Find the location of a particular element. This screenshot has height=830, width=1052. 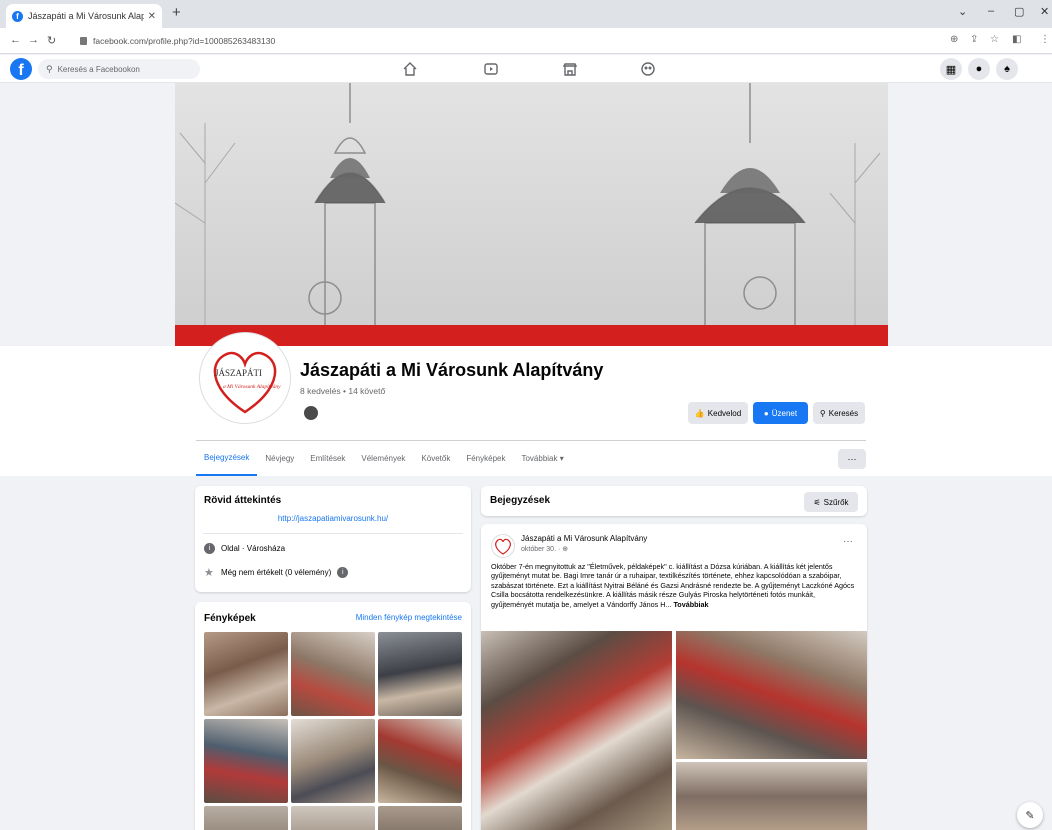

foundation-logo: JÁSZAPÁTI a Mi Városunk Alapítvány is located at coordinates (247, 382).